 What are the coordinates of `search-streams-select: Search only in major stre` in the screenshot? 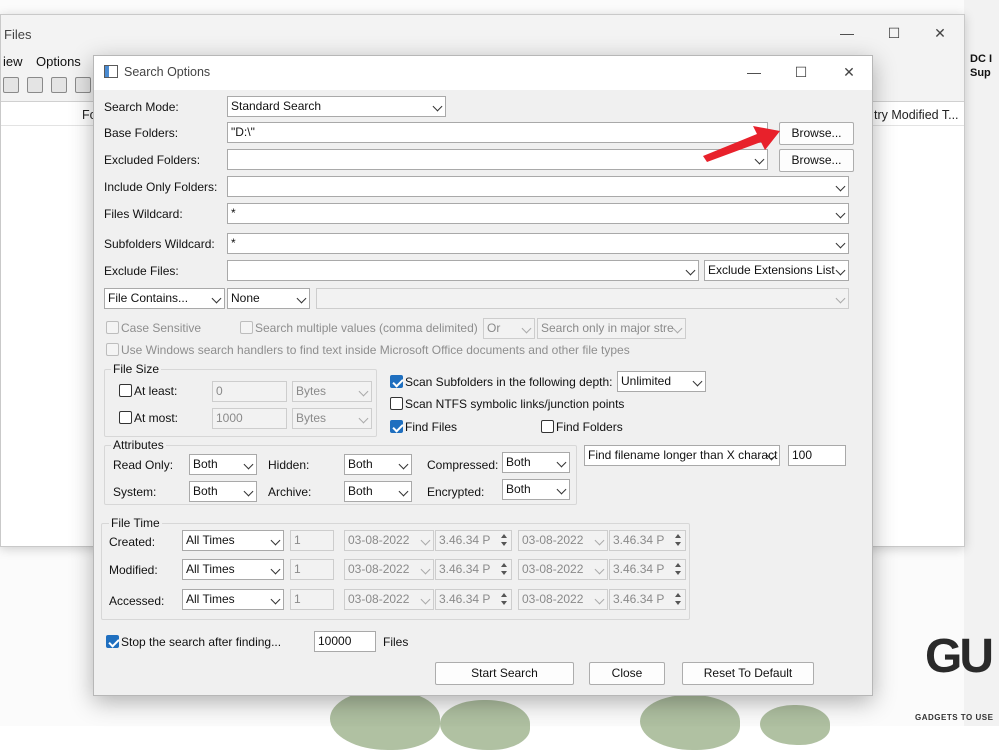 It's located at (611, 328).